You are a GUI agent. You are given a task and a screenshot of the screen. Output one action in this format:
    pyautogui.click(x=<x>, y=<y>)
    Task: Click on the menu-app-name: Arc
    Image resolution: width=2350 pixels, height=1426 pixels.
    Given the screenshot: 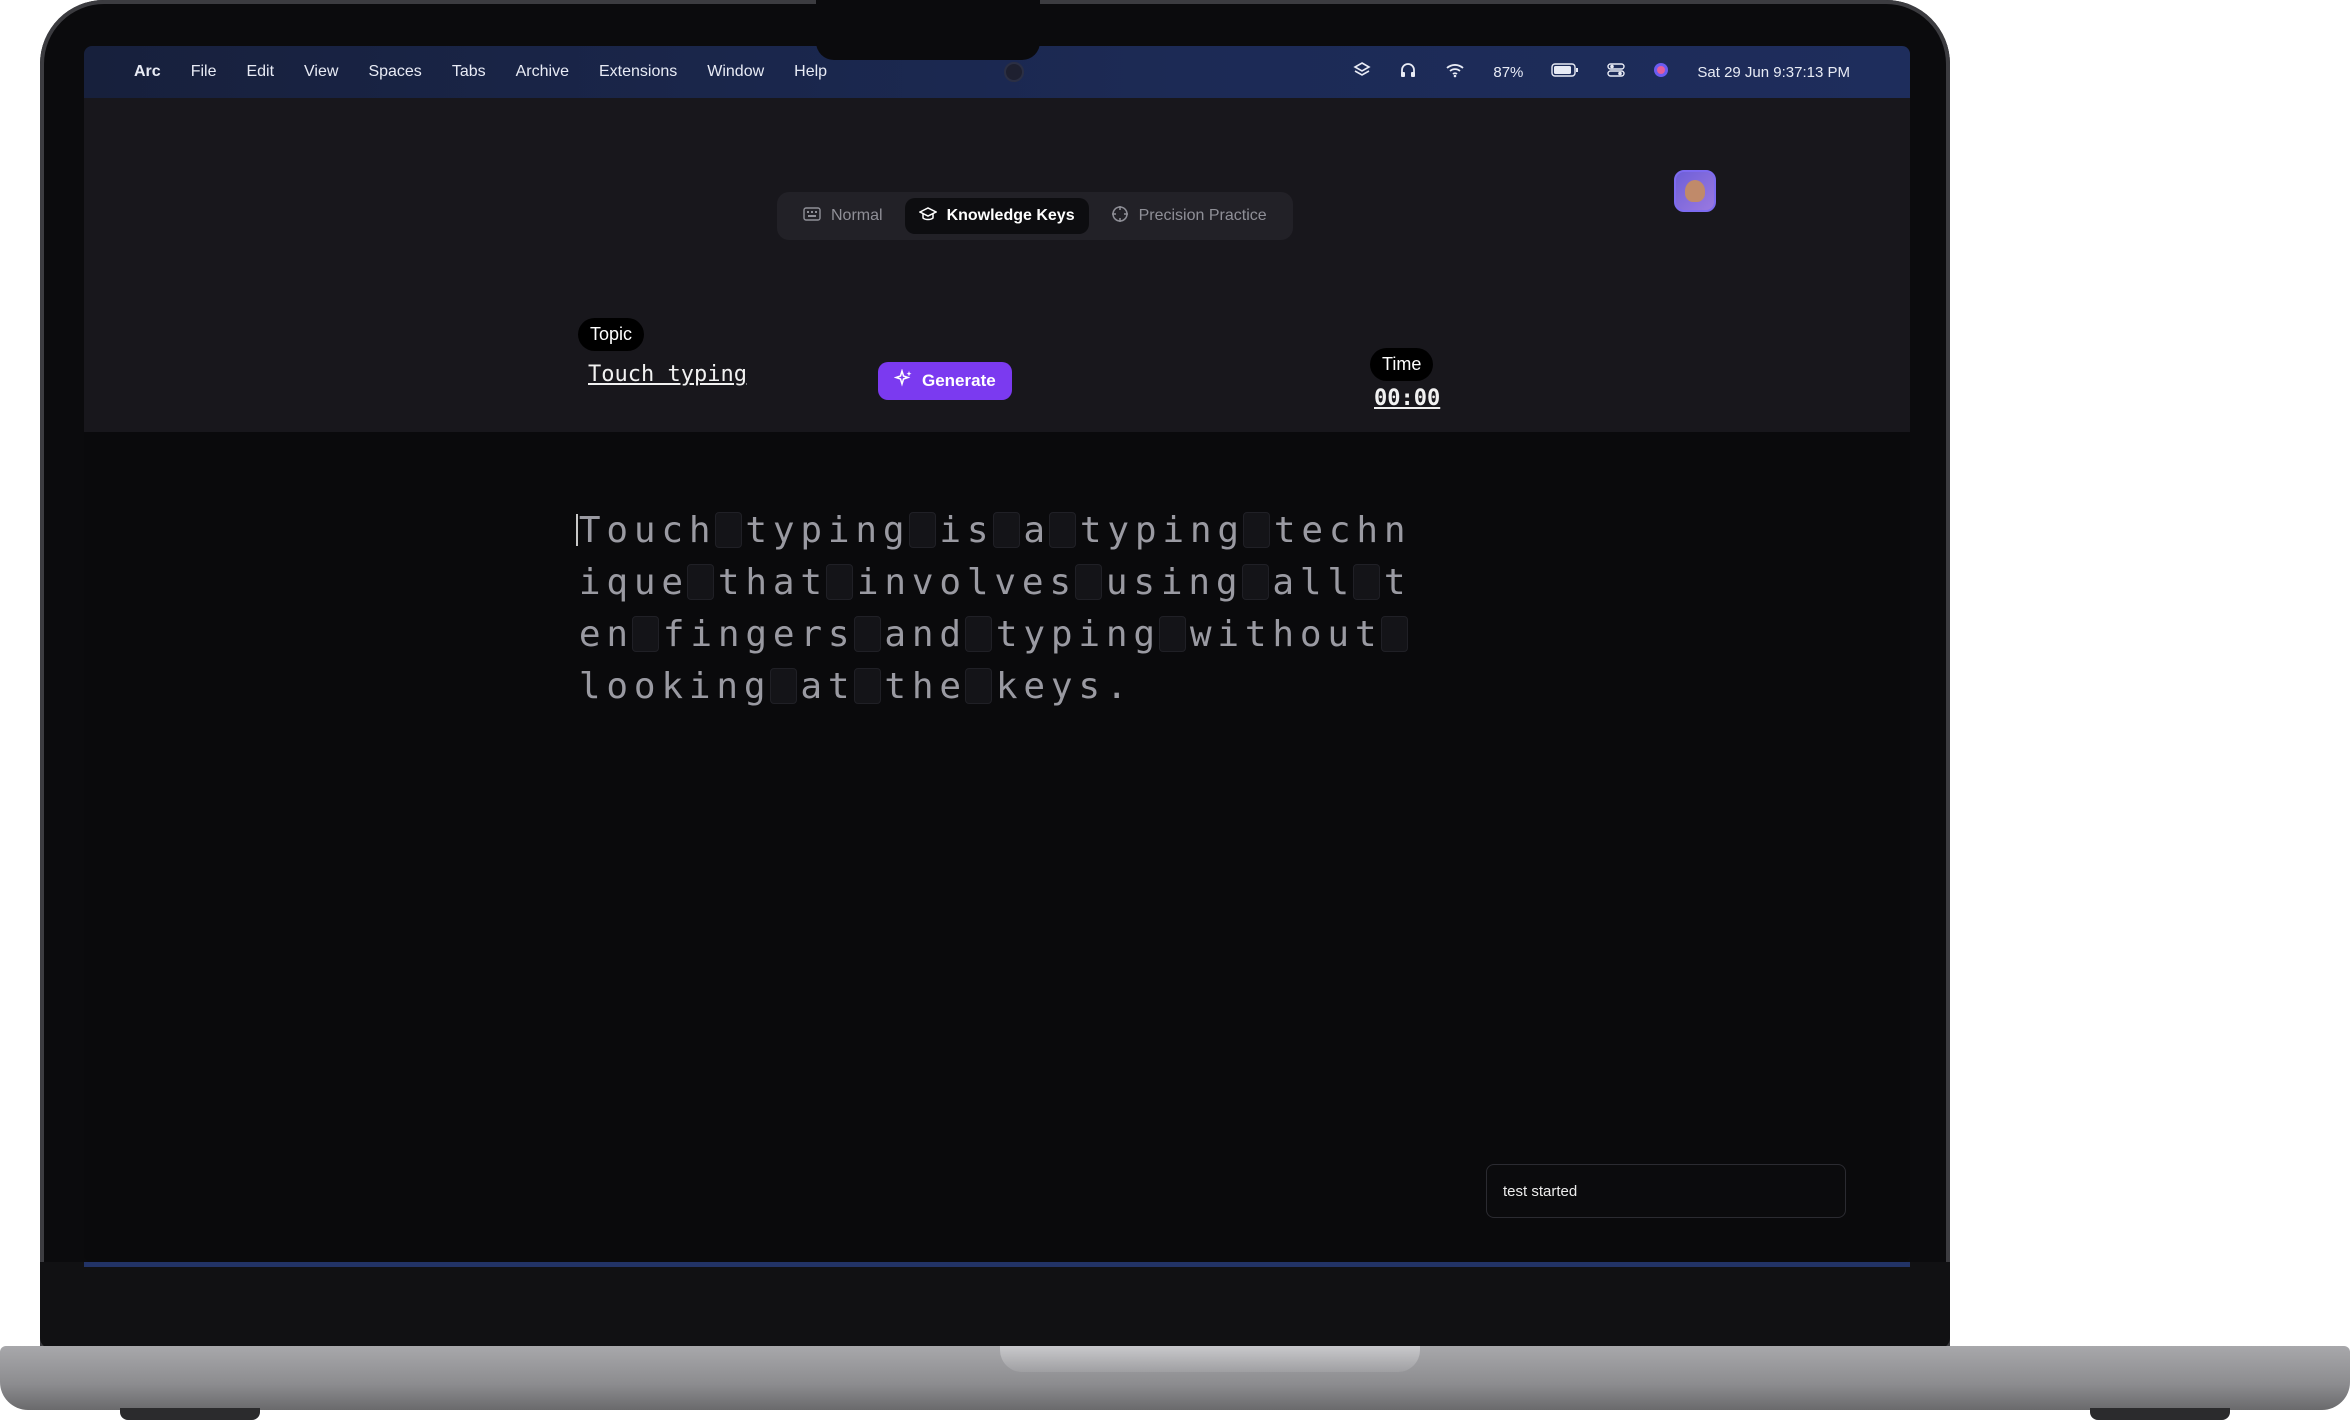 What is the action you would take?
    pyautogui.click(x=147, y=72)
    